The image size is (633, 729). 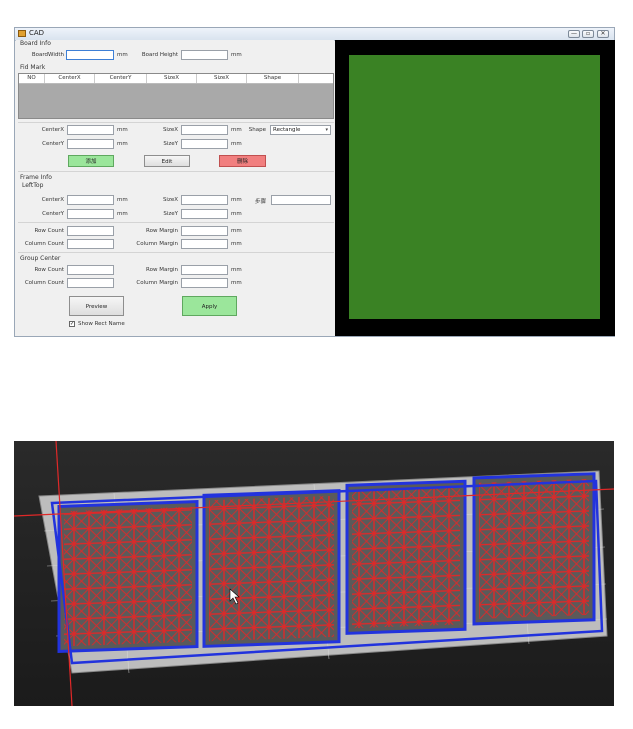 What do you see at coordinates (22, 33) in the screenshot?
I see `app-icon` at bounding box center [22, 33].